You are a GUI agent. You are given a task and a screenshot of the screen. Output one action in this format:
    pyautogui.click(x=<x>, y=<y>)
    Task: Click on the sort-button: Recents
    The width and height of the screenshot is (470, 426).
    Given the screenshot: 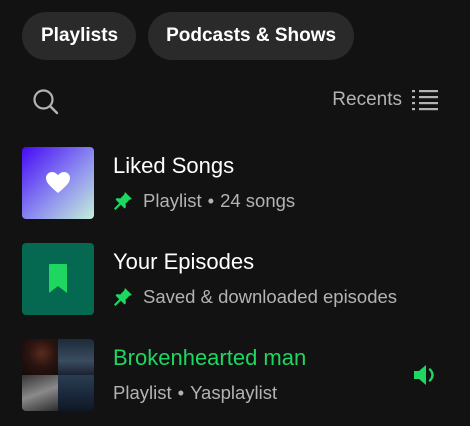 What is the action you would take?
    pyautogui.click(x=385, y=100)
    